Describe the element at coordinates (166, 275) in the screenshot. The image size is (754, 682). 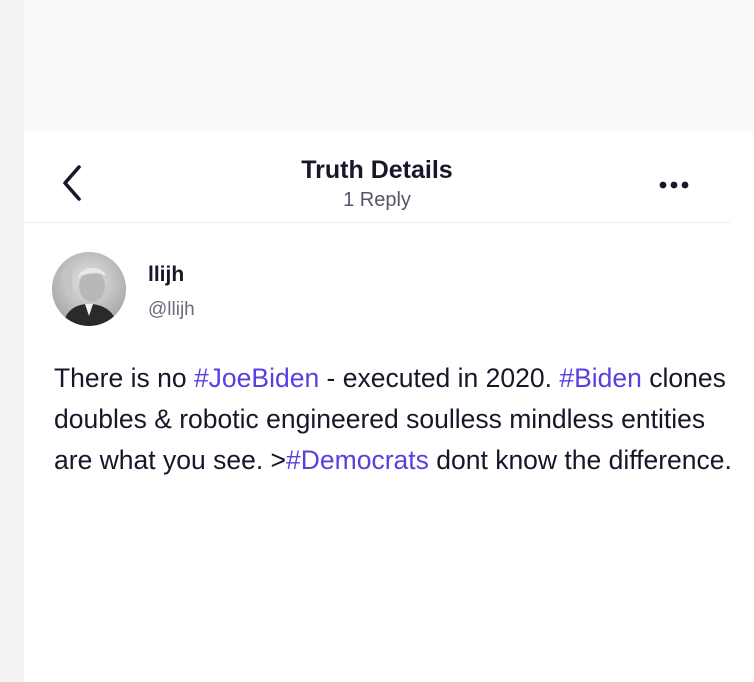
I see `author-name: llijh` at that location.